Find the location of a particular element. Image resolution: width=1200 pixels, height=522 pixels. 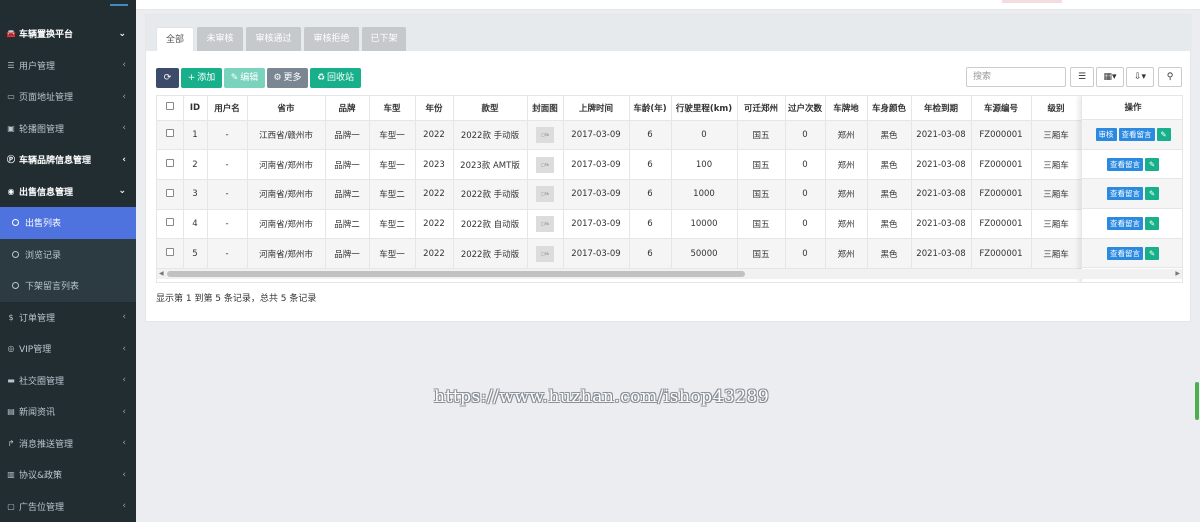

sidebar-item-1: ☰ 用户管理 ‹ is located at coordinates (68, 66).